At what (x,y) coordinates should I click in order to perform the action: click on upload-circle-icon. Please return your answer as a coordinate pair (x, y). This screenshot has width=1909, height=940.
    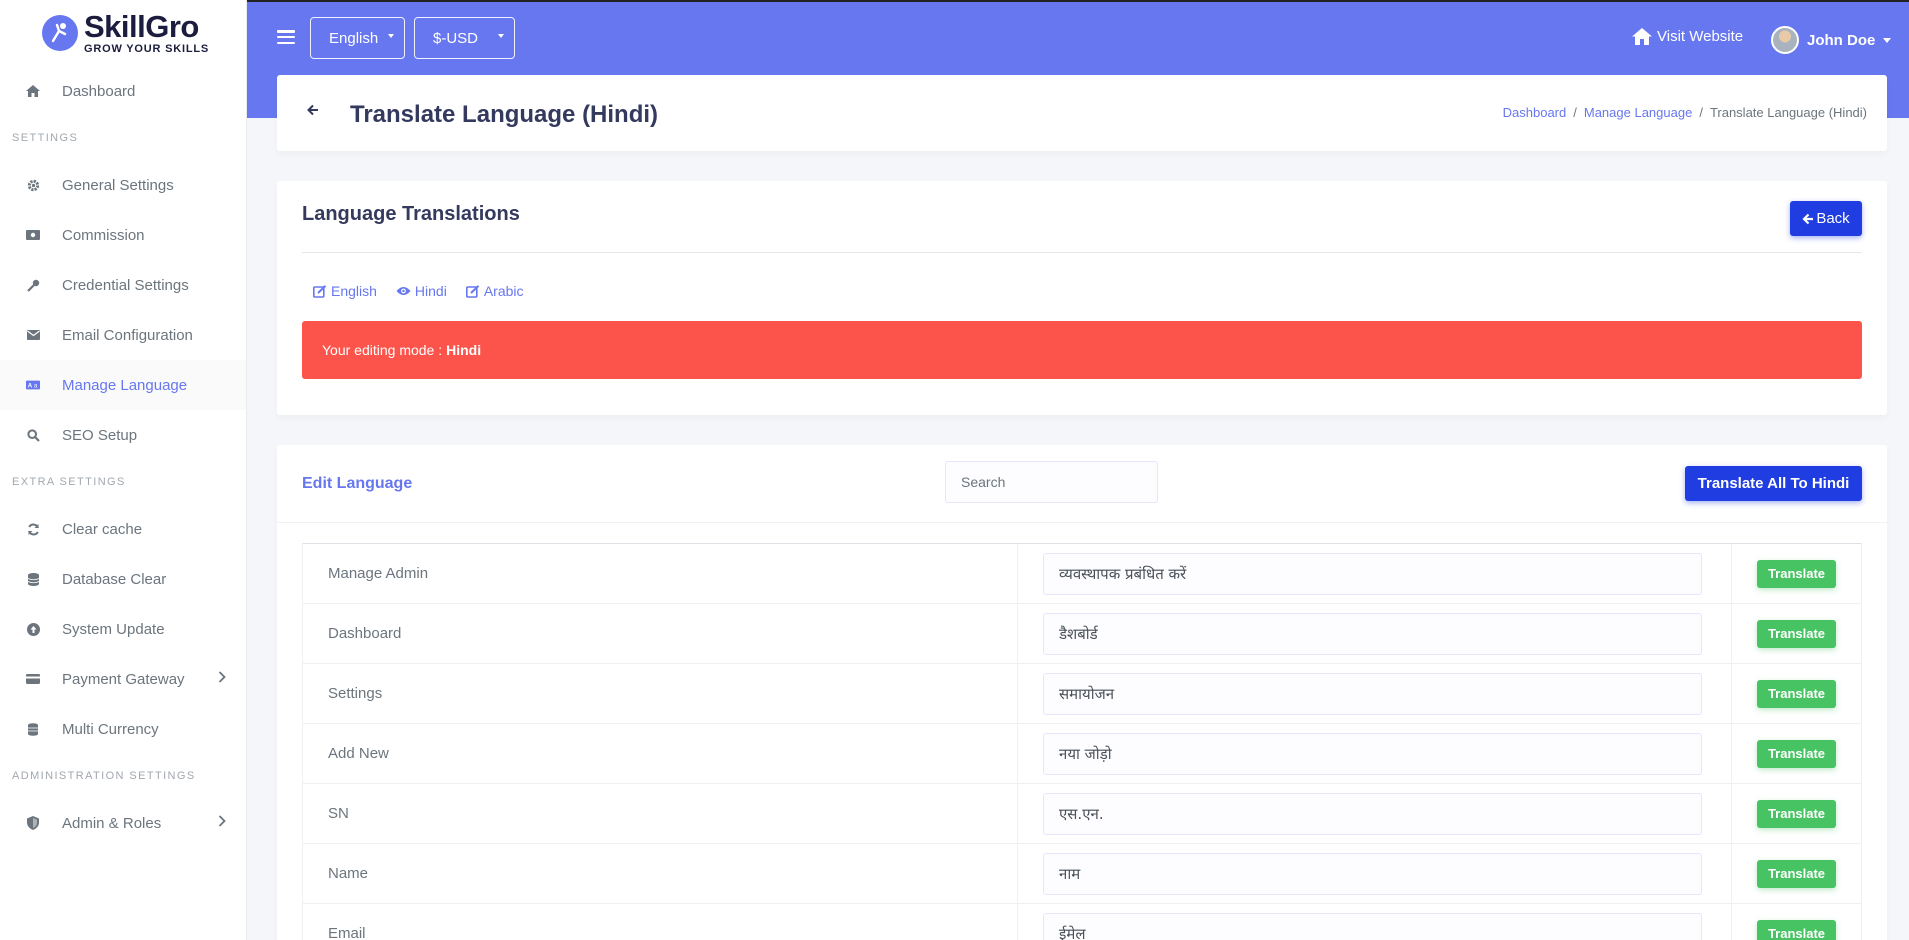
    Looking at the image, I should click on (33, 629).